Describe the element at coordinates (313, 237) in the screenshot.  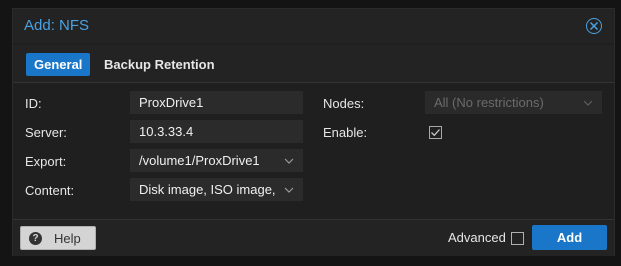
I see `dialog-footer: ? Help Advanced Add` at that location.